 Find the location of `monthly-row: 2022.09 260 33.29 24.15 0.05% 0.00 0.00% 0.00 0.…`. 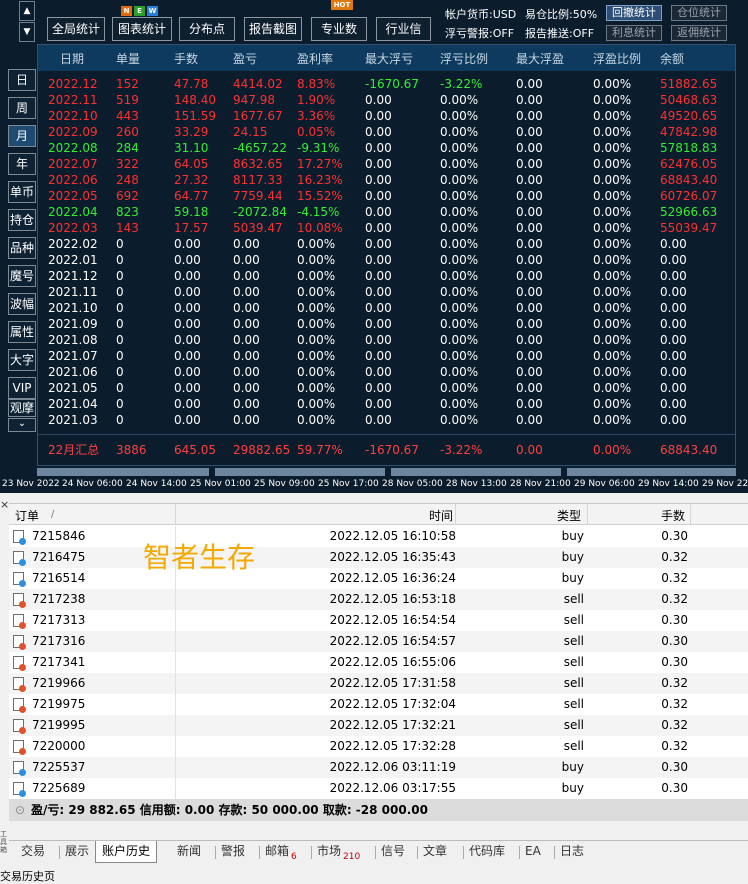

monthly-row: 2022.09 260 33.29 24.15 0.05% 0.00 0.00% 0.00 0.… is located at coordinates (386, 132).